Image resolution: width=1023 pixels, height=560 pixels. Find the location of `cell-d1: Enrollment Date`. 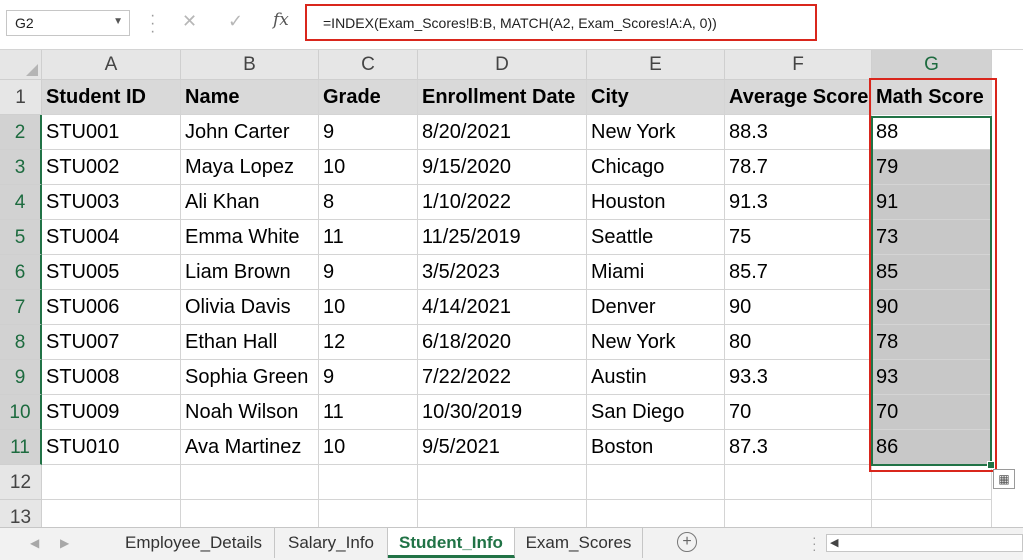

cell-d1: Enrollment Date is located at coordinates (502, 97).